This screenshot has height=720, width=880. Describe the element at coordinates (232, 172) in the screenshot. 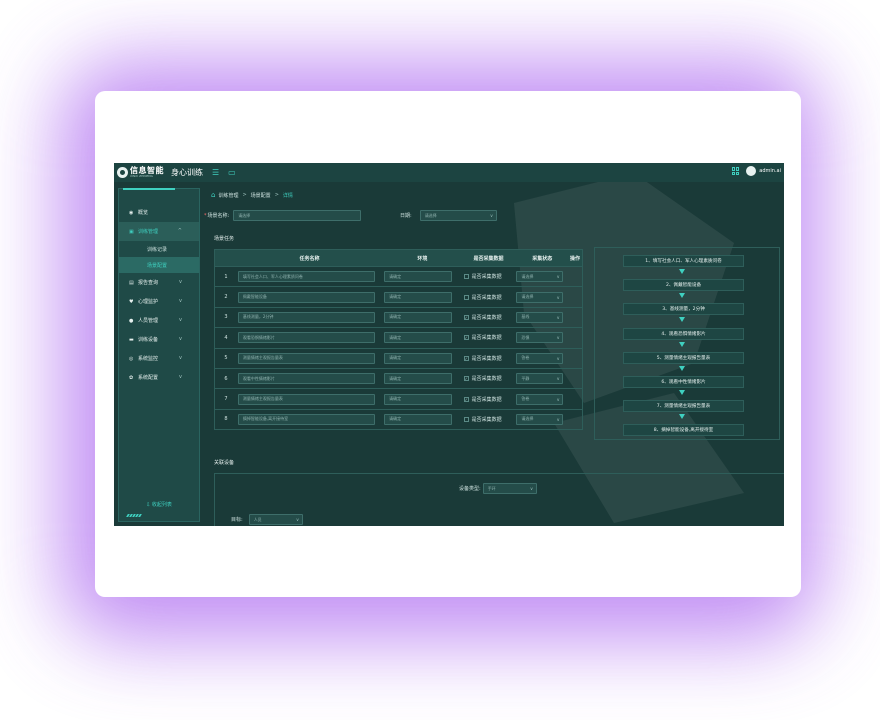

I see `monitor-icon: ▭` at that location.